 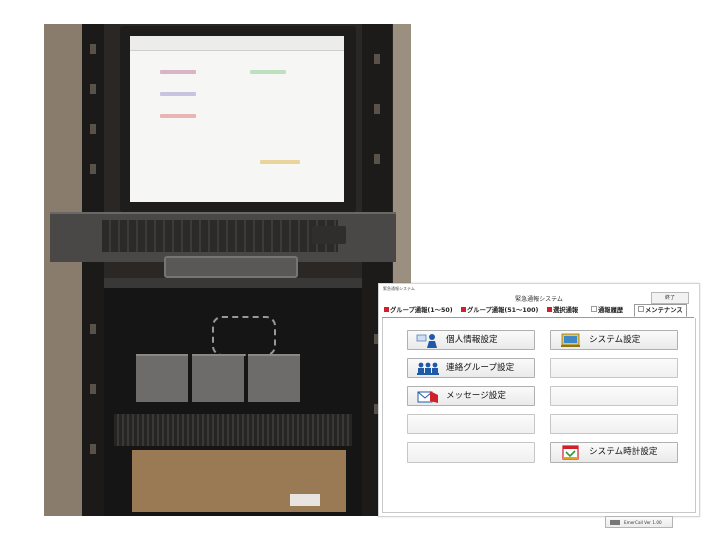 What do you see at coordinates (623, 452) in the screenshot?
I see `button-label: システム時計設定` at bounding box center [623, 452].